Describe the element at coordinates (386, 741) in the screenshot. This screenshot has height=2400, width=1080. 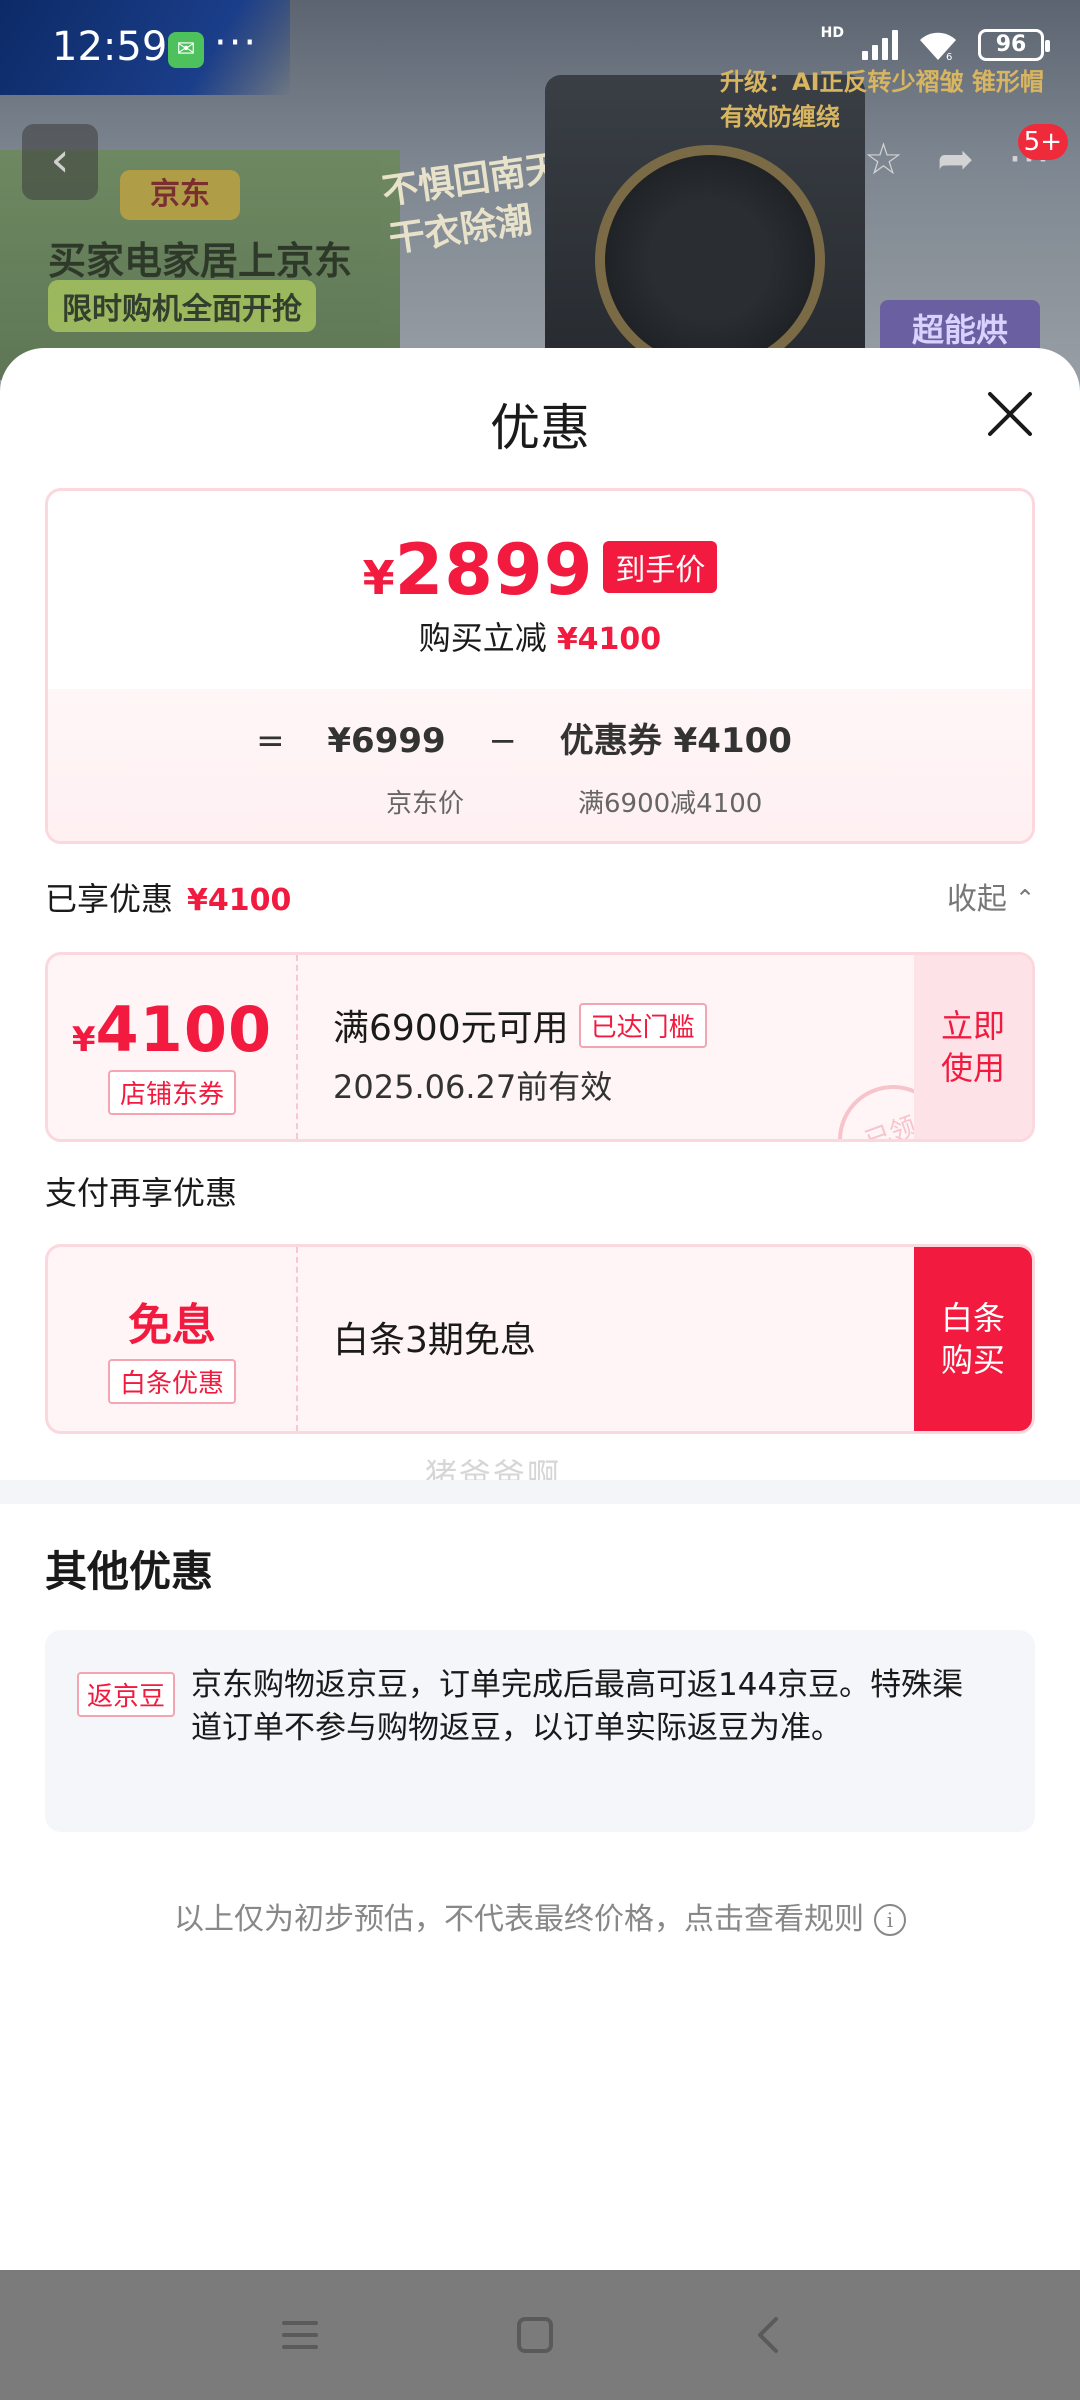
I see `jd-price: ¥6999` at that location.